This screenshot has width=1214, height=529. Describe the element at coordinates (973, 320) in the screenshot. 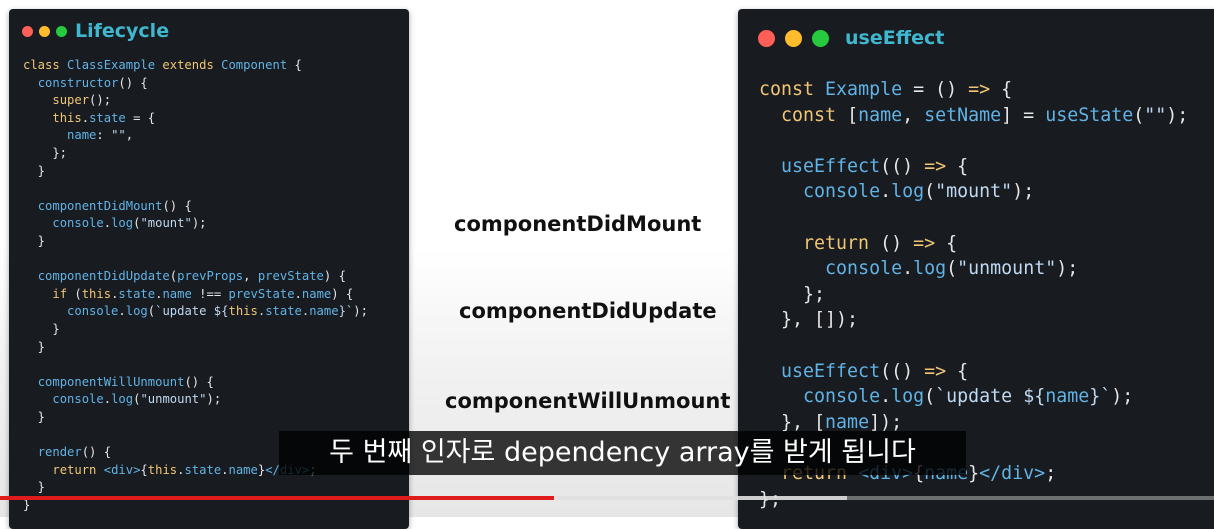

I see `code-line: }, []);` at that location.